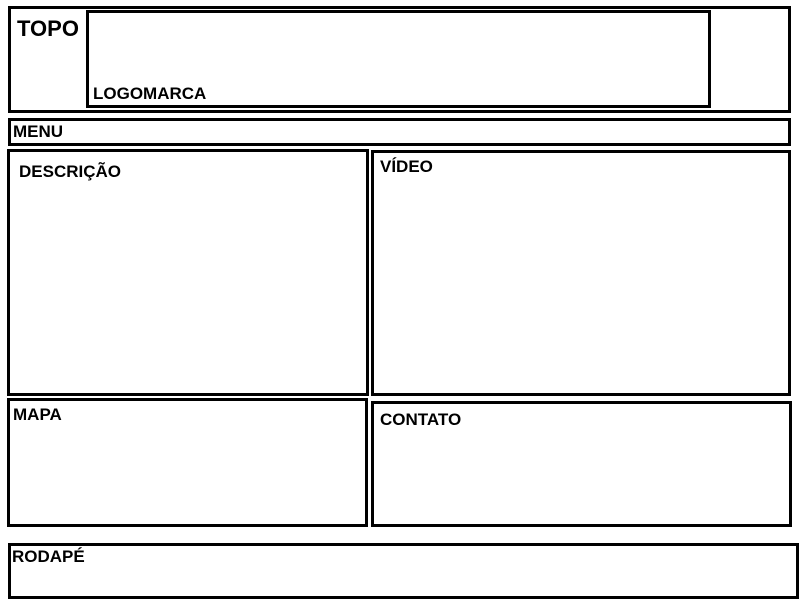  Describe the element at coordinates (48, 556) in the screenshot. I see `rodape-label: RODAPÉ` at that location.